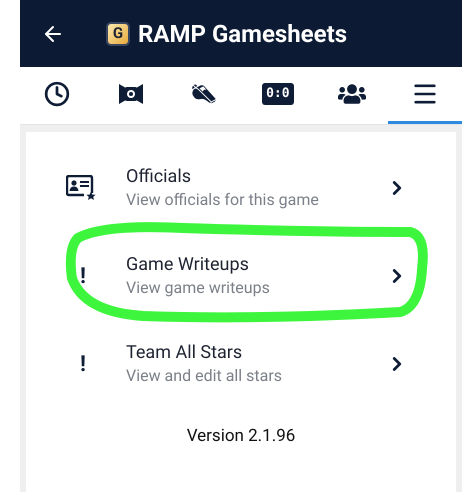 The image size is (464, 492). Describe the element at coordinates (198, 288) in the screenshot. I see `menu-item-subtitle: View game writeups` at that location.